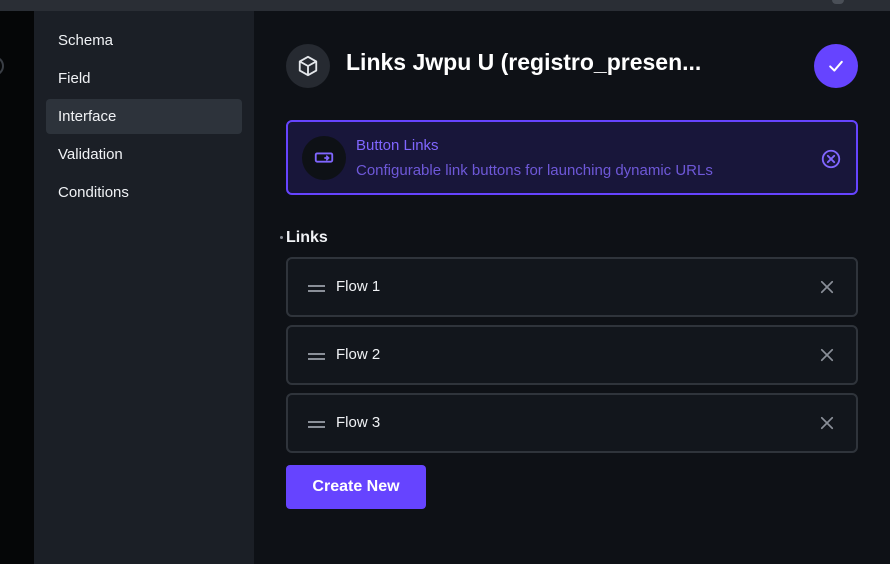  I want to click on list-item: Flow 2, so click(572, 355).